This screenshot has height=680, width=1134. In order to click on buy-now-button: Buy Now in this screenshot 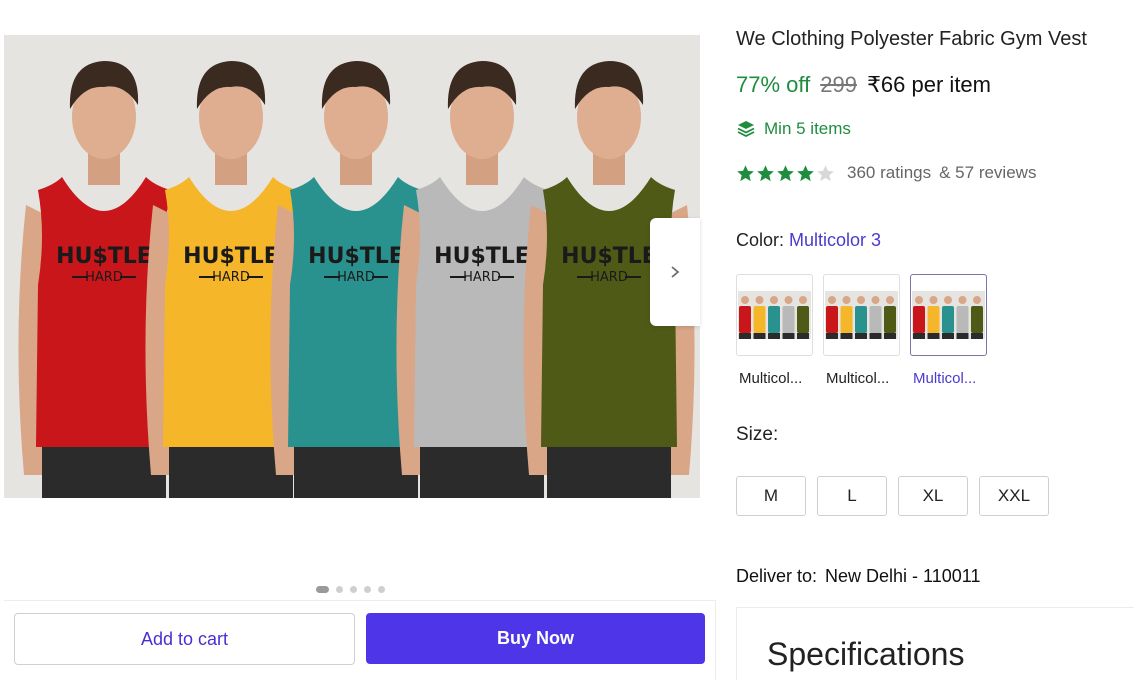, I will do `click(535, 638)`.